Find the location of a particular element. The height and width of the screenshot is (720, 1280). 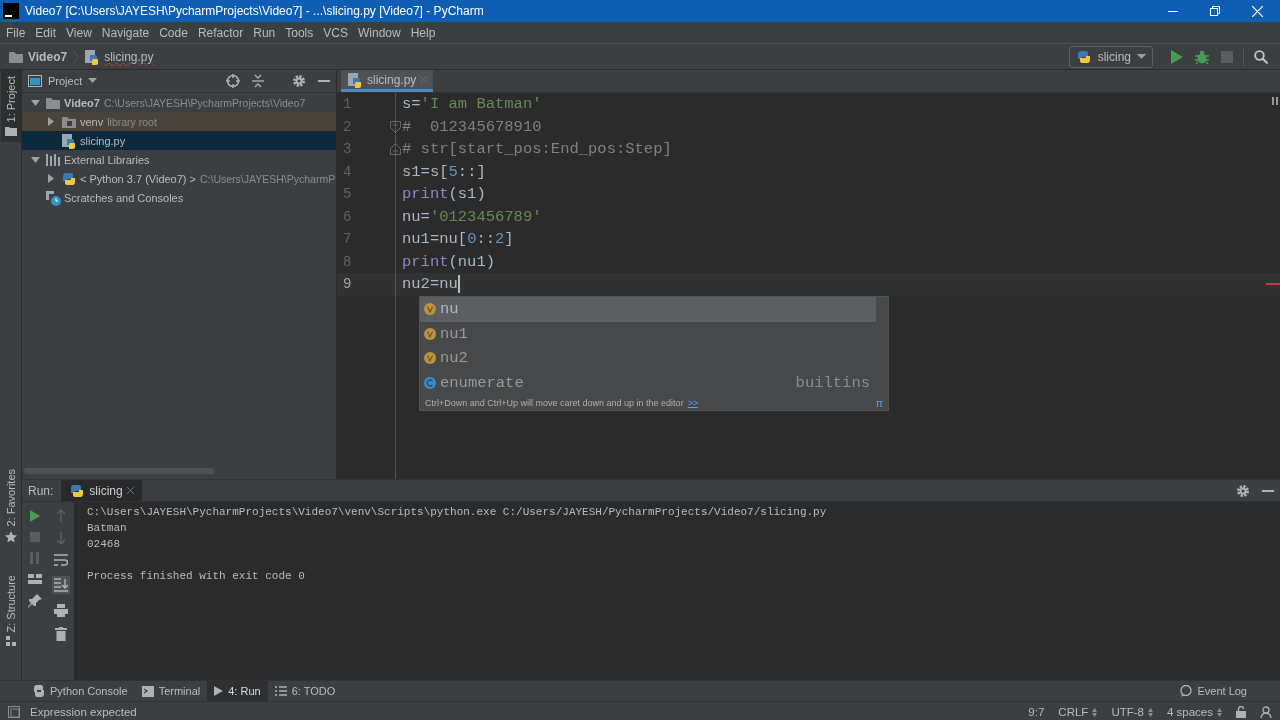

line-number: 2 is located at coordinates (347, 126).